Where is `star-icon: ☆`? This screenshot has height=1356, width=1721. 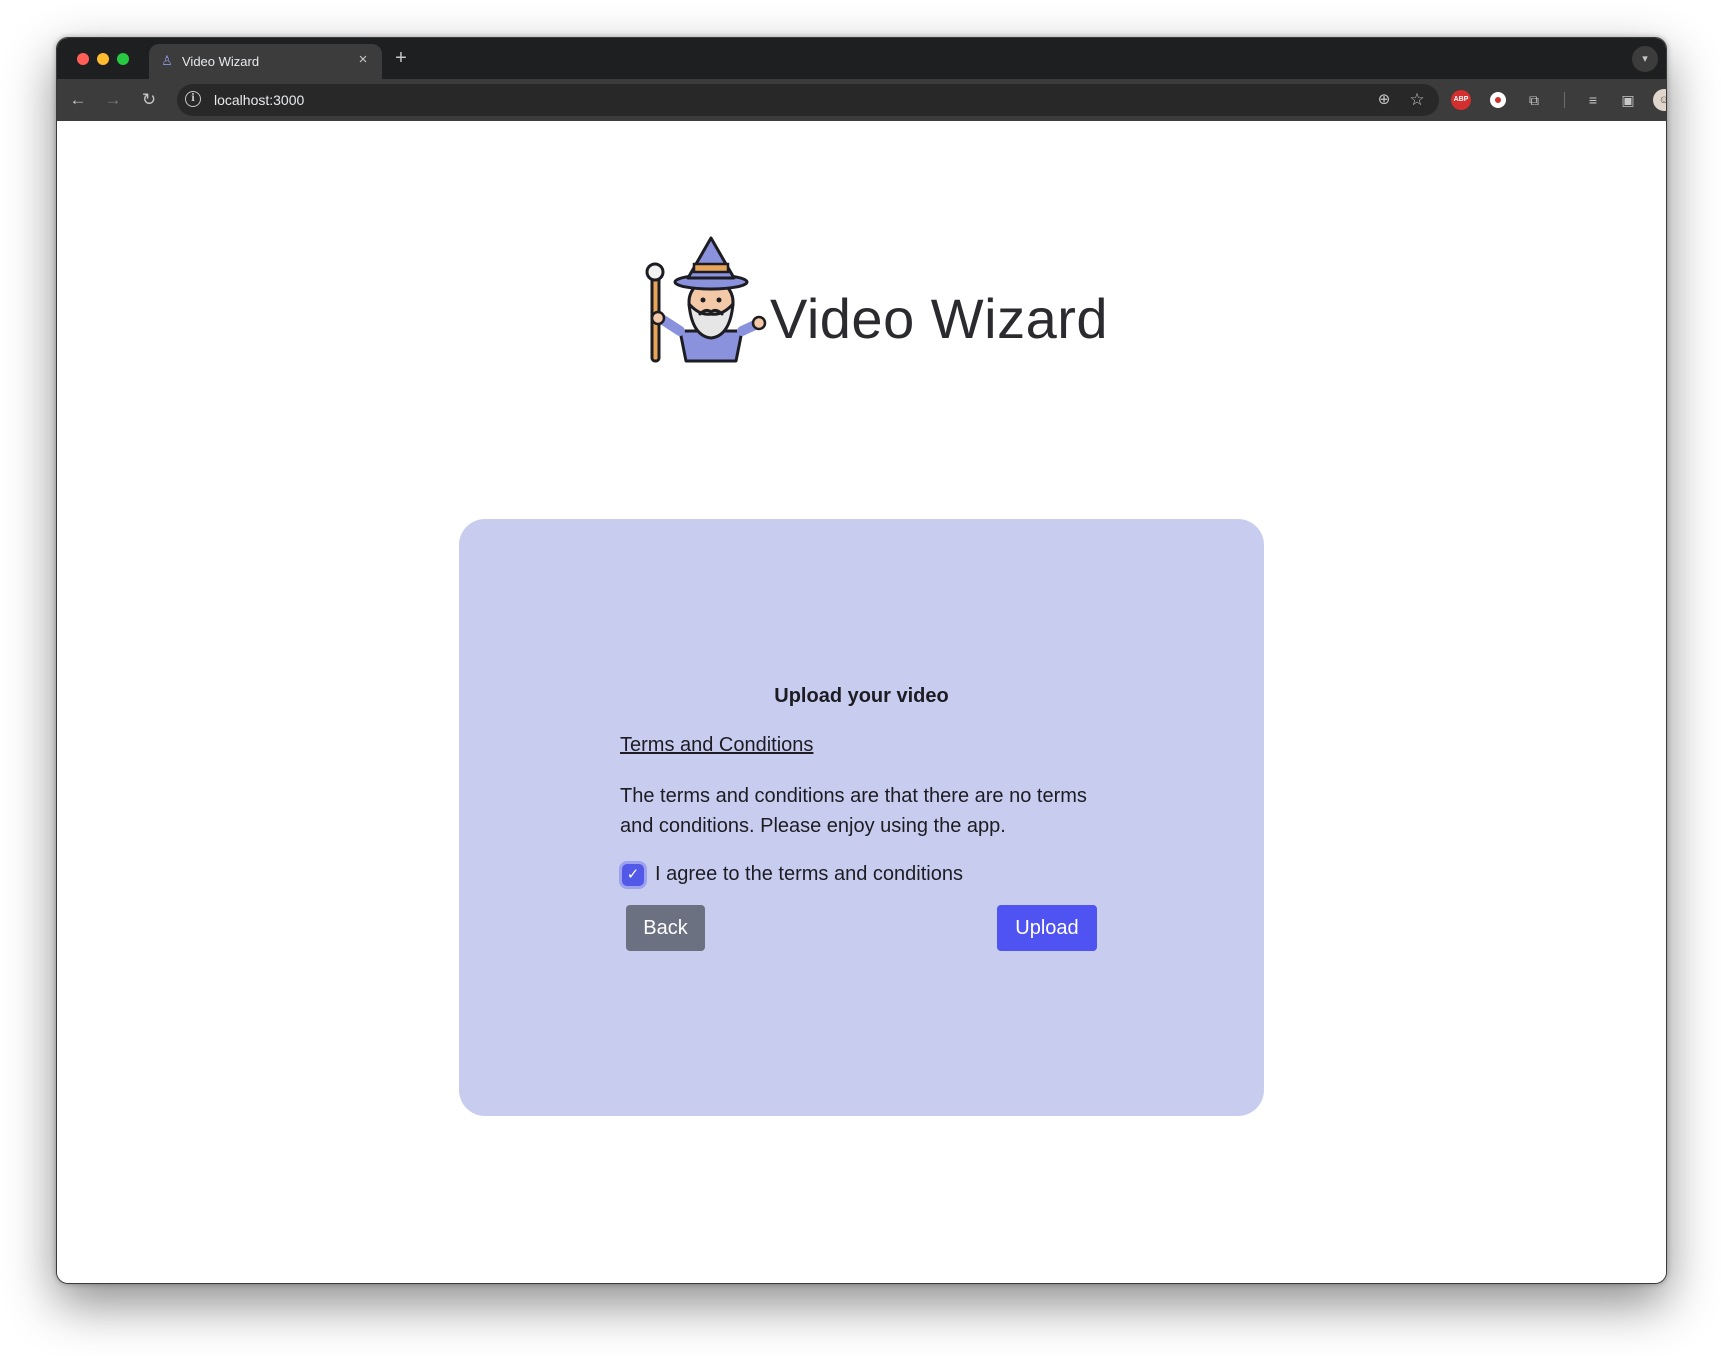 star-icon: ☆ is located at coordinates (1417, 100).